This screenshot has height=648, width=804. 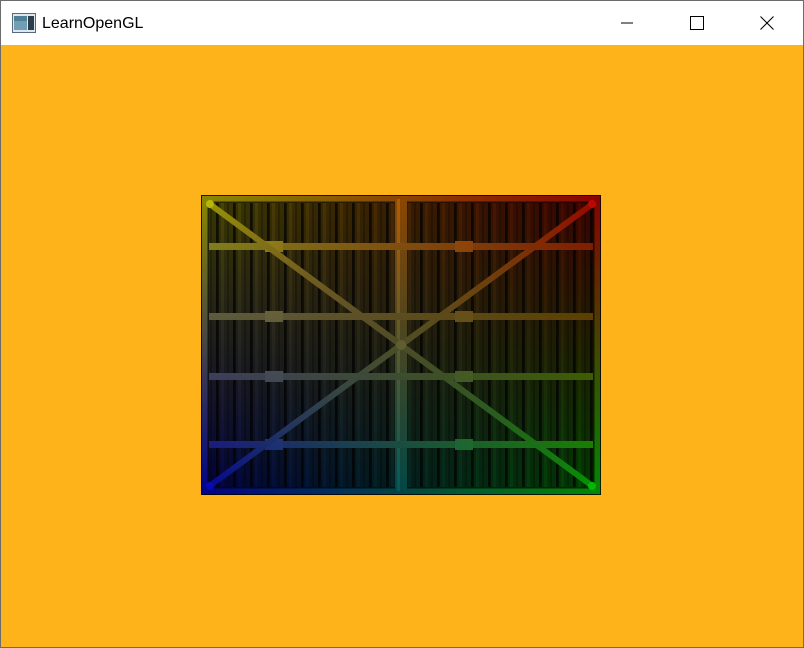 I want to click on minimize-icon, so click(x=627, y=23).